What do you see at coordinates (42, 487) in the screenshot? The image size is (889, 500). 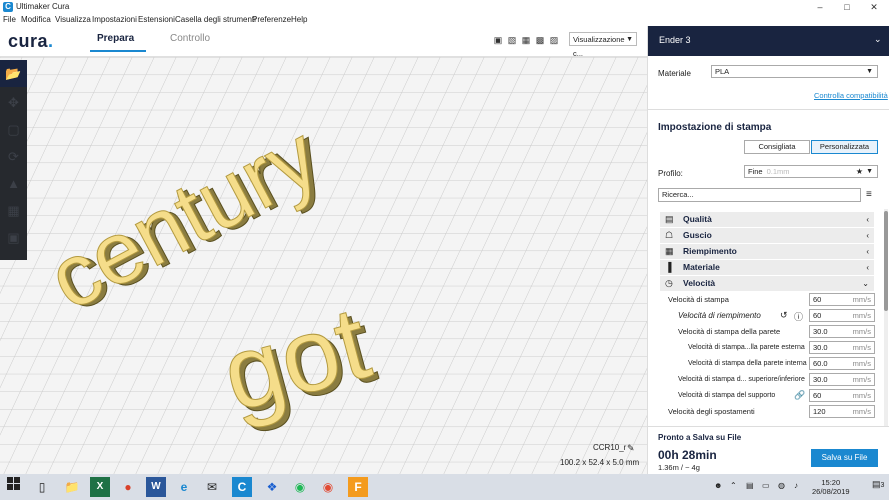 I see `task-view-icon: ▯` at bounding box center [42, 487].